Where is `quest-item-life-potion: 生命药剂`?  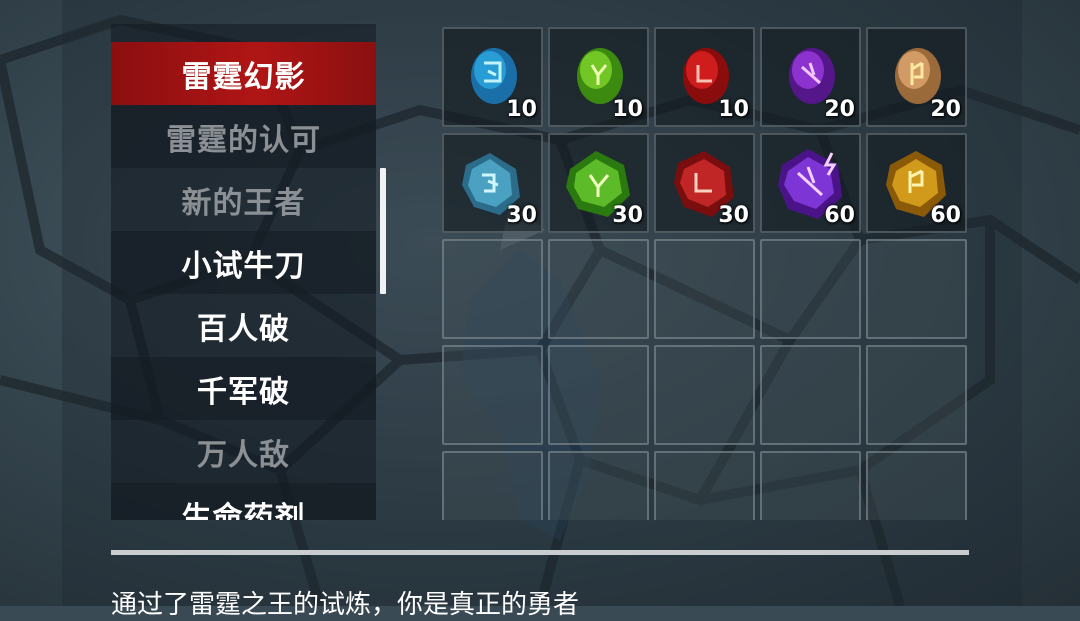
quest-item-life-potion: 生命药剂 is located at coordinates (243, 501).